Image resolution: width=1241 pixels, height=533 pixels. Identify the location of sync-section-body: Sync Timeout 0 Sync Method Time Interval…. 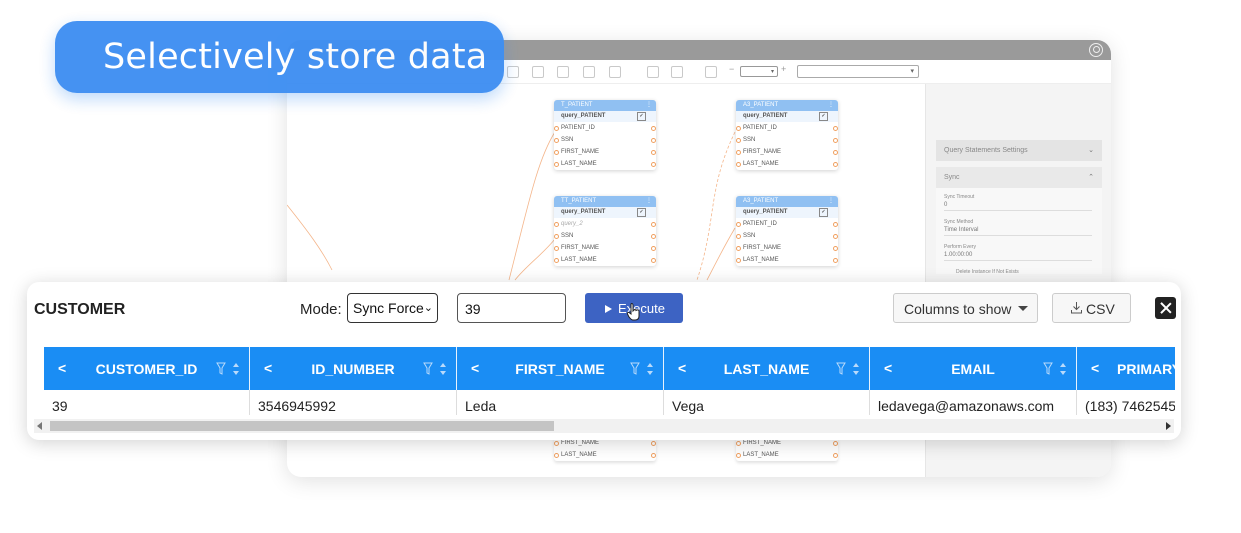
(1019, 231).